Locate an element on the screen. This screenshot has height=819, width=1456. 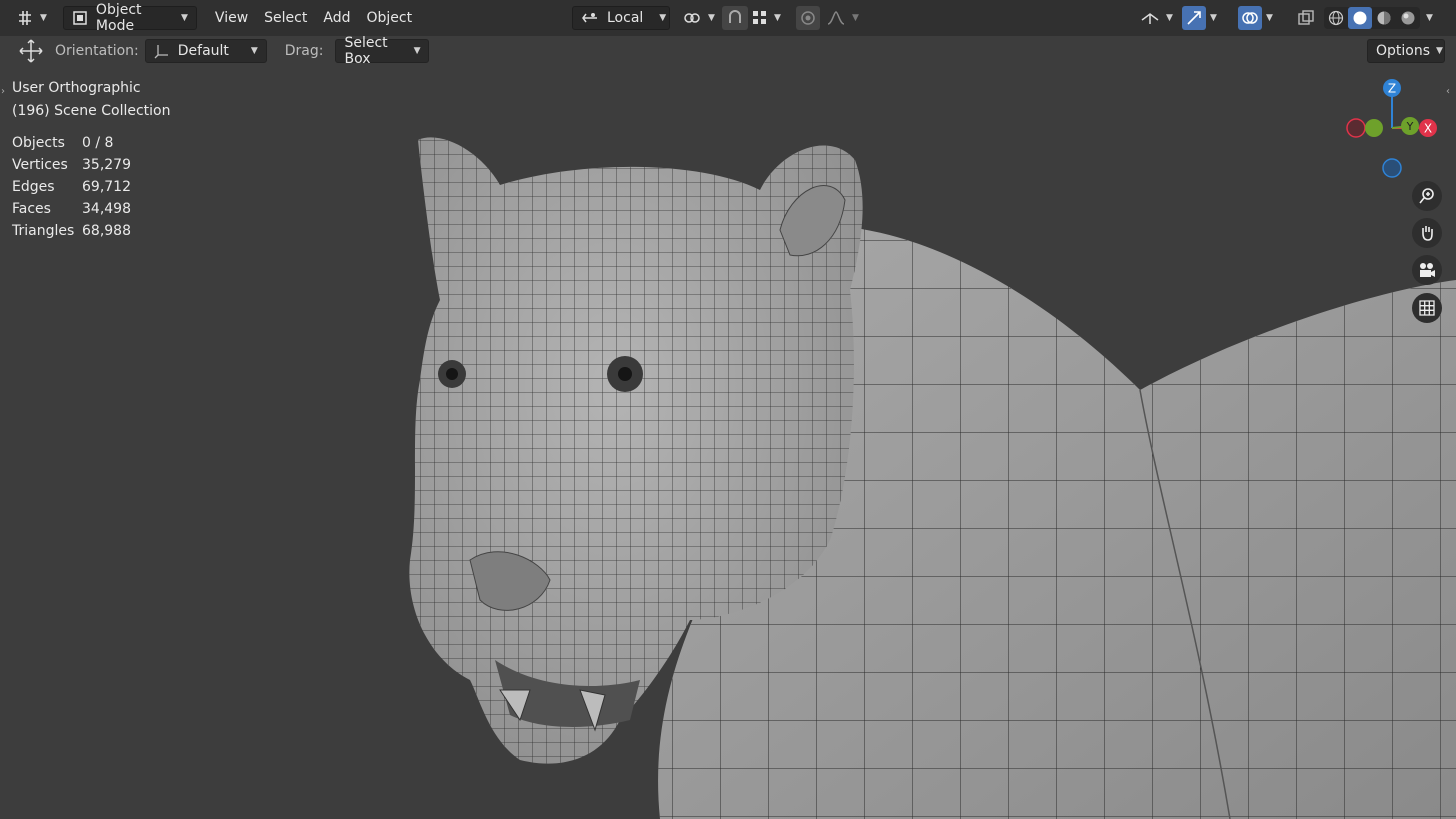
solid-shading-button is located at coordinates (1360, 18).